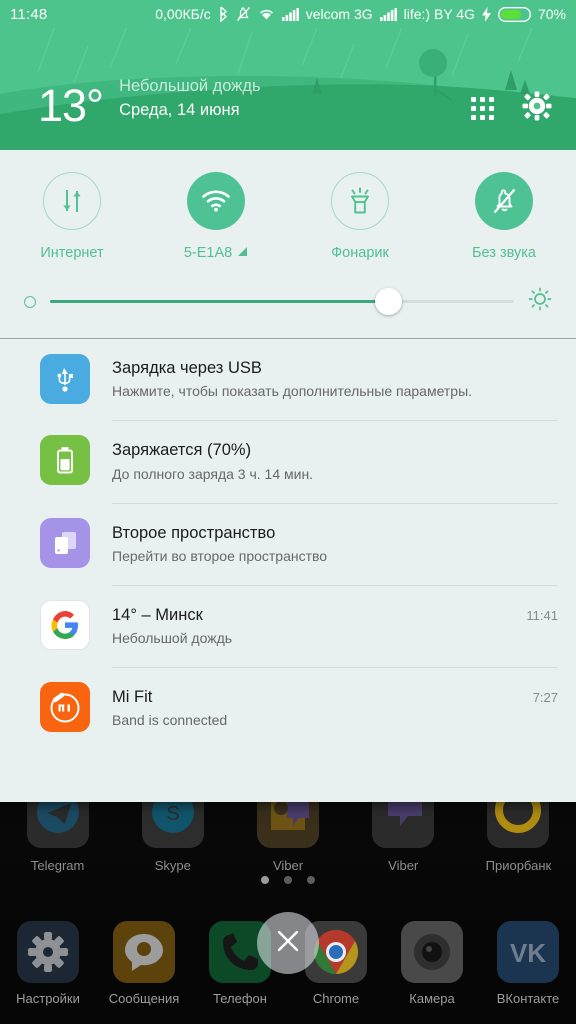  I want to click on battery-icon, so click(514, 14).